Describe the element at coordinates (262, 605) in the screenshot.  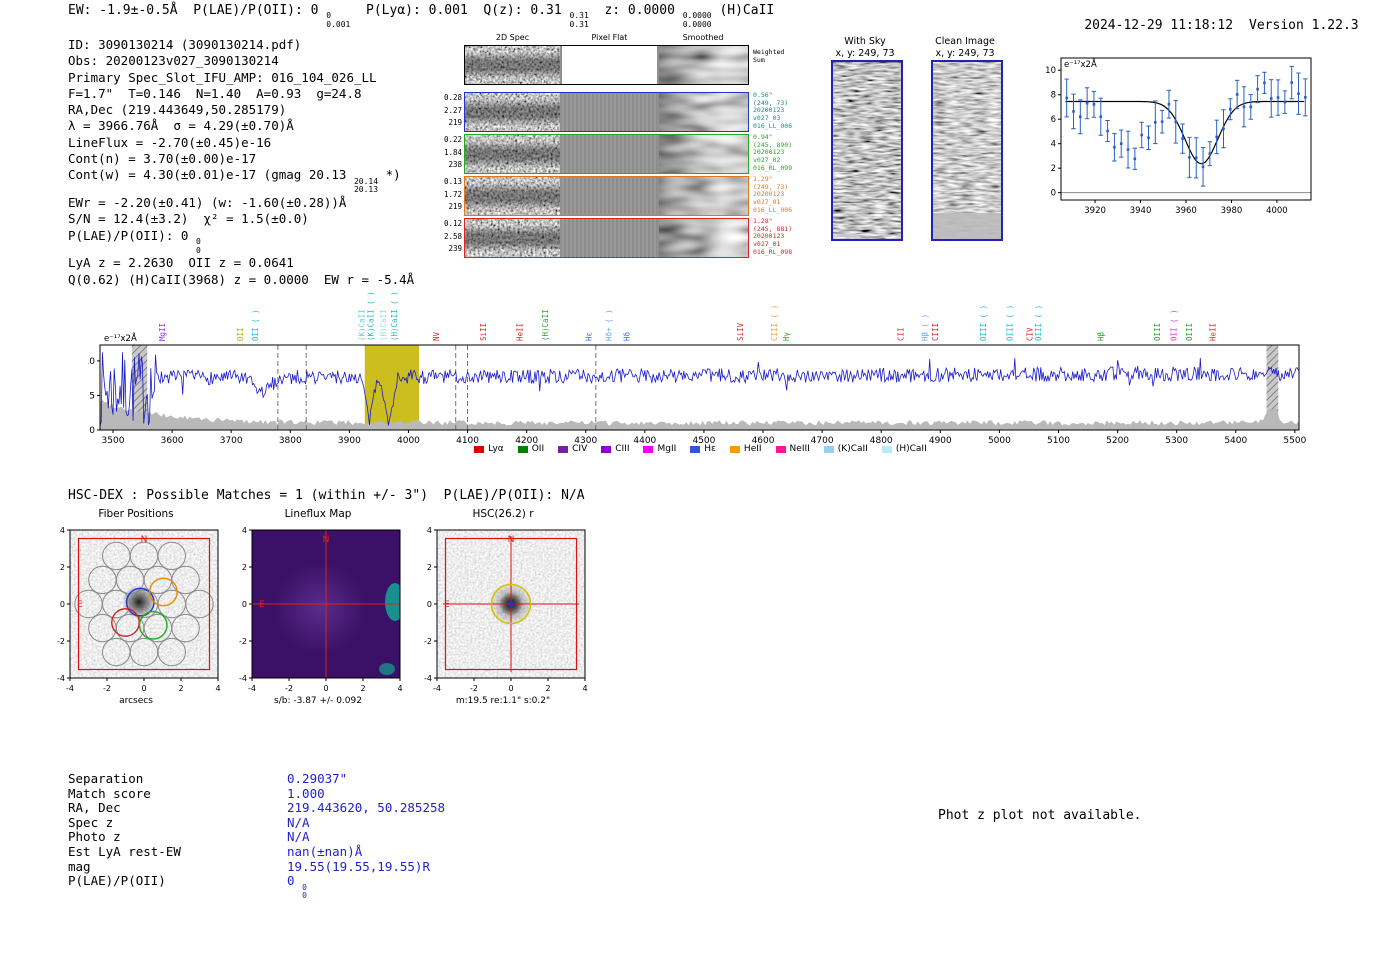
I see `svg-text: E` at that location.